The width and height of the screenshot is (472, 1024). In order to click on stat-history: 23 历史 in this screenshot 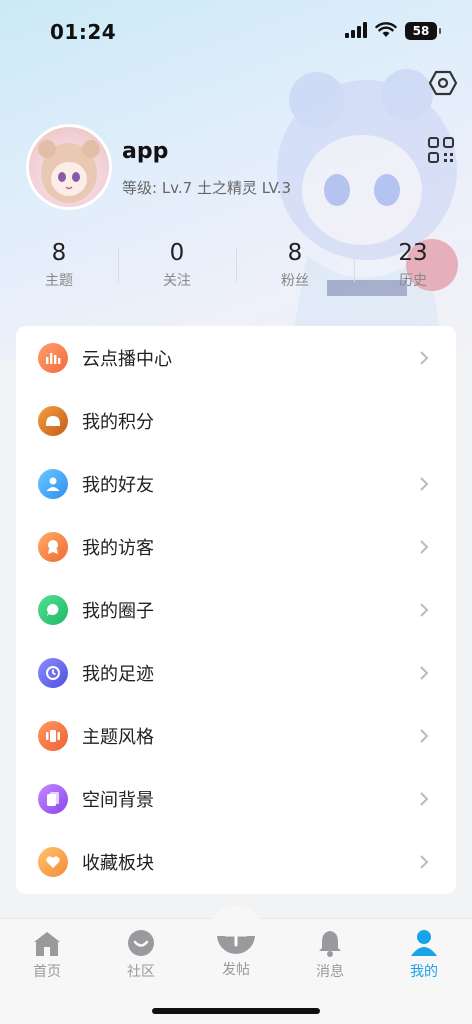, I will do `click(413, 268)`.